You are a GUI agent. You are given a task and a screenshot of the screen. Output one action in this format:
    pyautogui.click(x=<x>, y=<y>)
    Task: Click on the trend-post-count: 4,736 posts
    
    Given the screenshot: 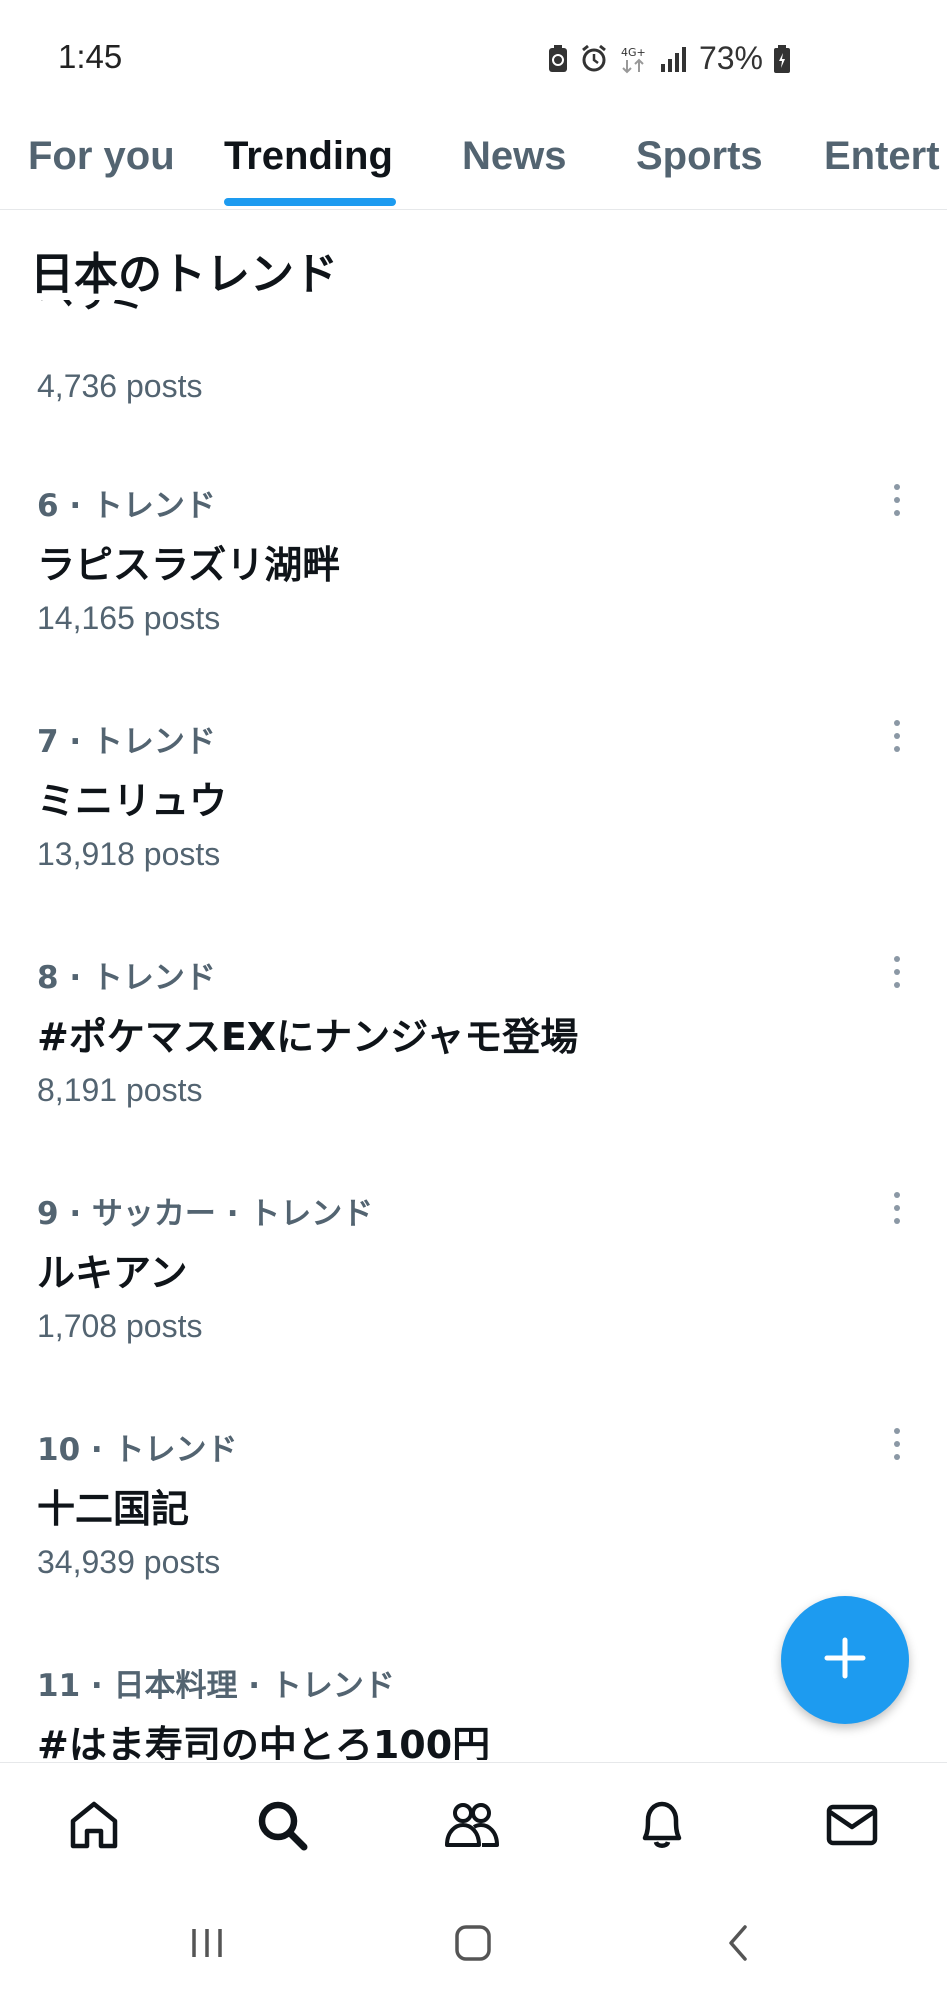 What is the action you would take?
    pyautogui.click(x=120, y=386)
    